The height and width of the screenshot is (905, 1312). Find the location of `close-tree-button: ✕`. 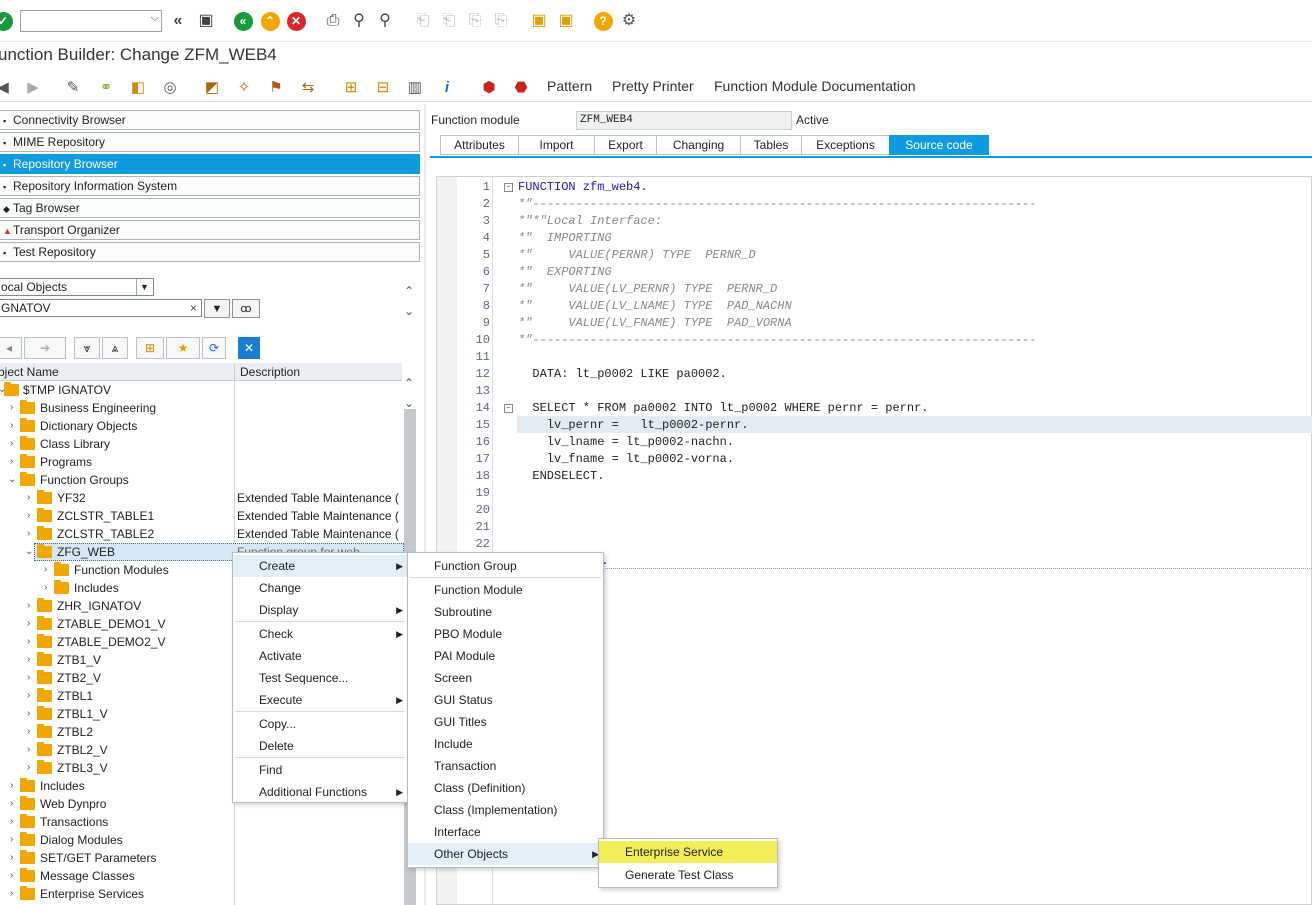

close-tree-button: ✕ is located at coordinates (249, 348).